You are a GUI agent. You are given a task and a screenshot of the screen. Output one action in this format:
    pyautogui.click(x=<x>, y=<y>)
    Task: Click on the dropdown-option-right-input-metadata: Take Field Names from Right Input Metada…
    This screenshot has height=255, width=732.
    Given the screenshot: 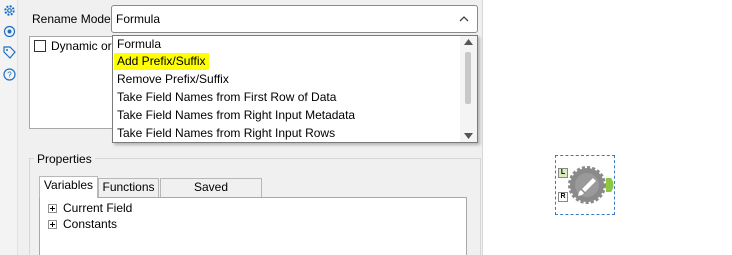 What is the action you would take?
    pyautogui.click(x=236, y=115)
    